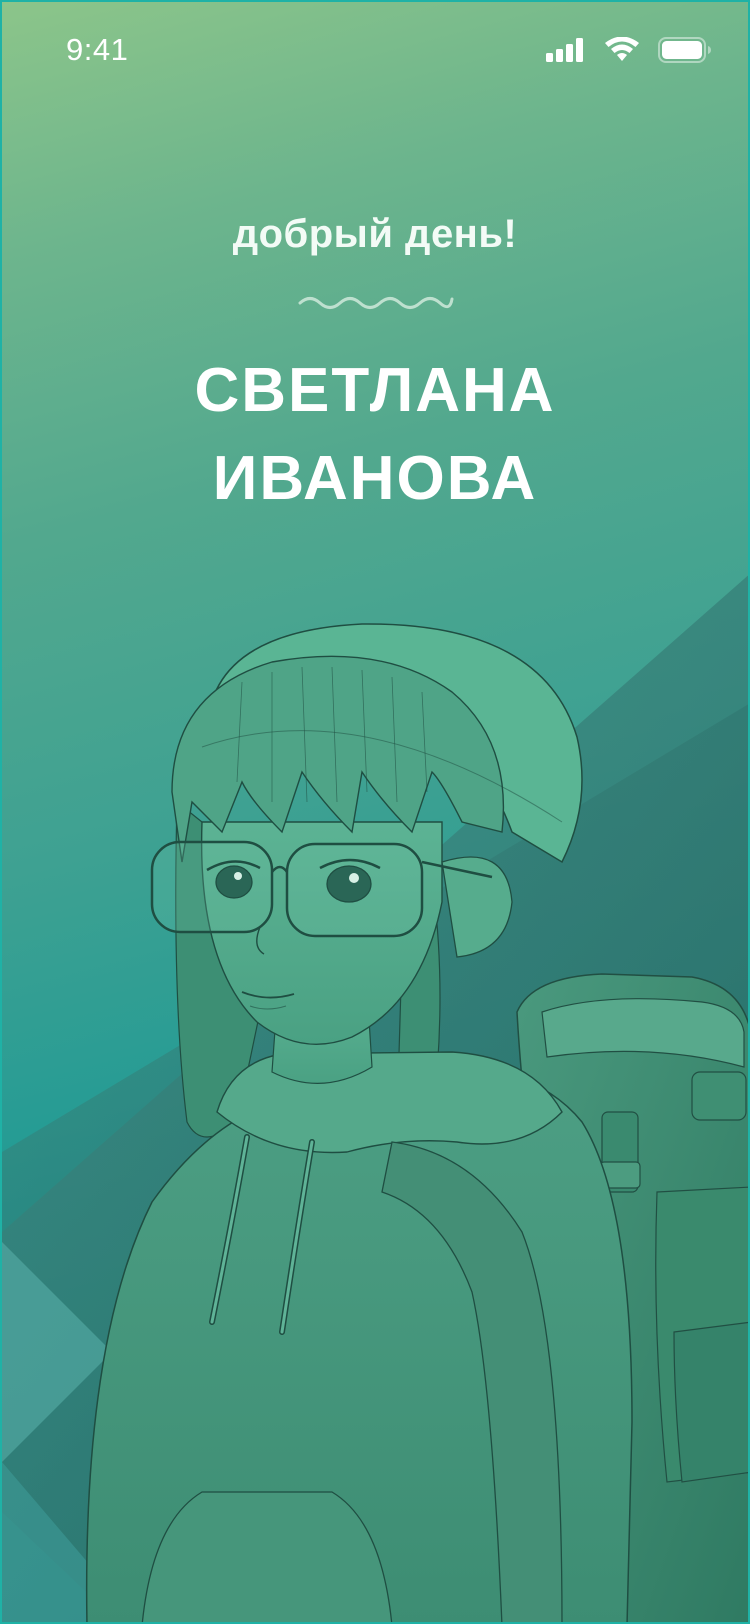 This screenshot has height=1624, width=750. What do you see at coordinates (376, 303) in the screenshot?
I see `wave-divider` at bounding box center [376, 303].